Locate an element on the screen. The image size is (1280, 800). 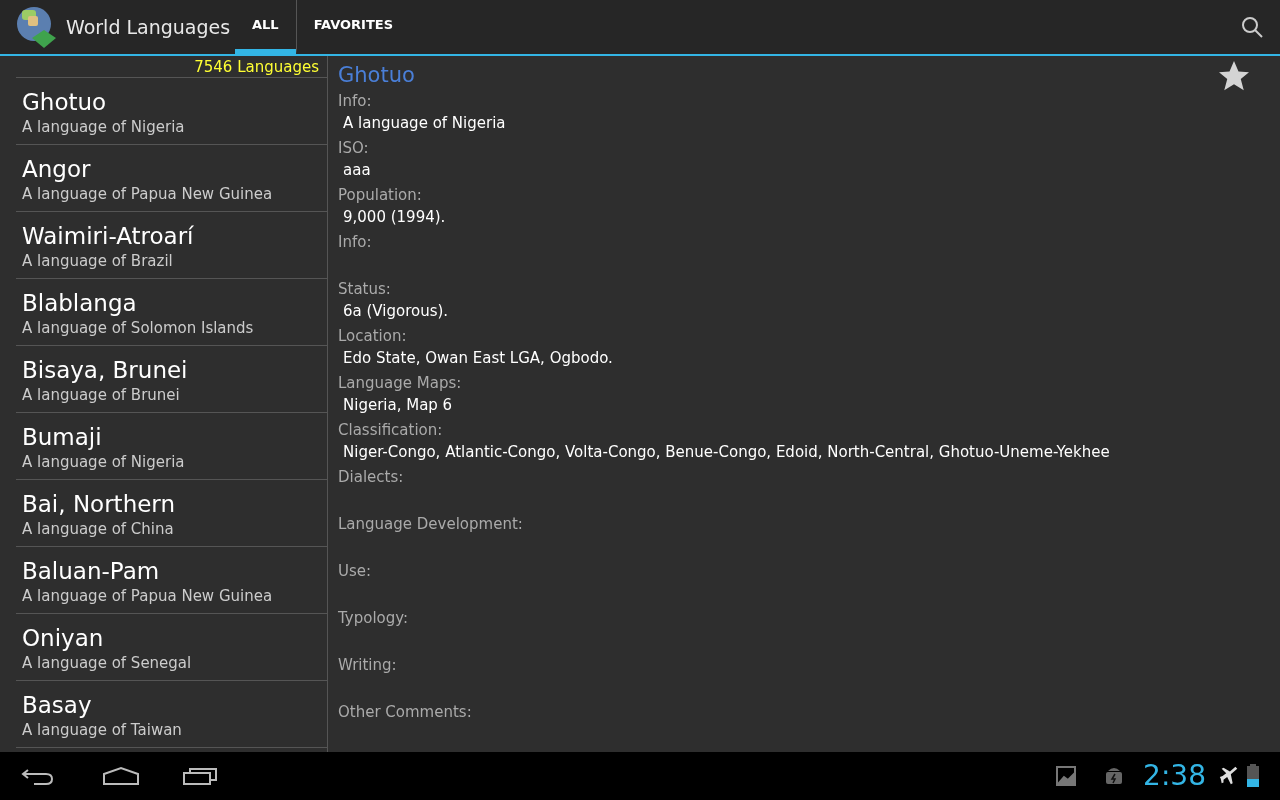
language-name: Blablanga is located at coordinates (80, 303).